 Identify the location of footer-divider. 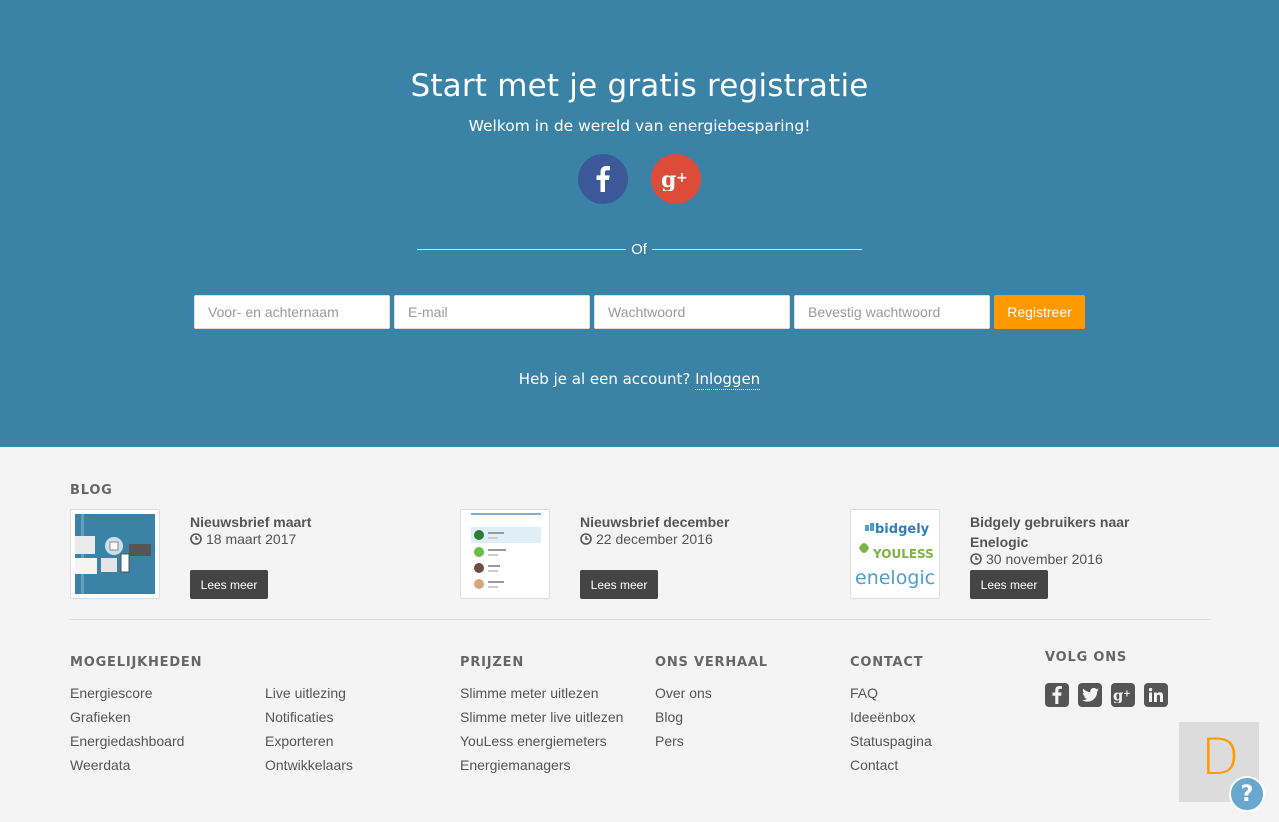
(640, 619).